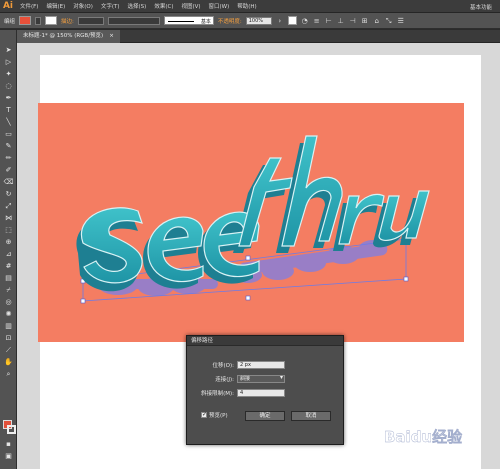 Image resolution: width=500 pixels, height=469 pixels. Describe the element at coordinates (38, 20) in the screenshot. I see `fill-dropdown` at that location.